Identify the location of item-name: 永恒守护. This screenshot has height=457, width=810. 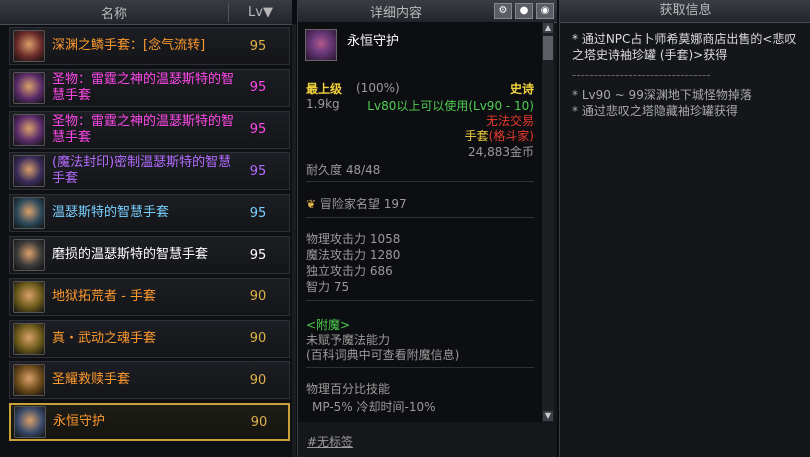
(79, 422).